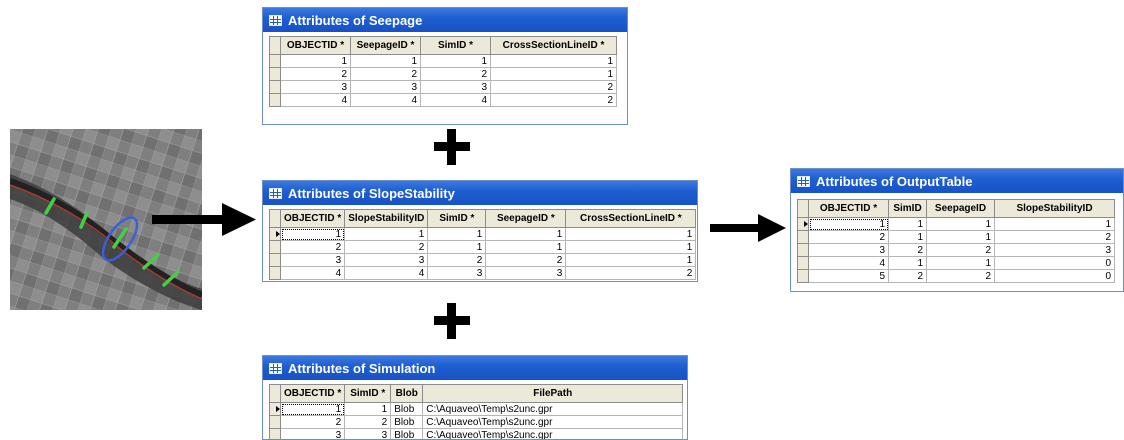 The width and height of the screenshot is (1124, 440). I want to click on column-header: SimID, so click(907, 208).